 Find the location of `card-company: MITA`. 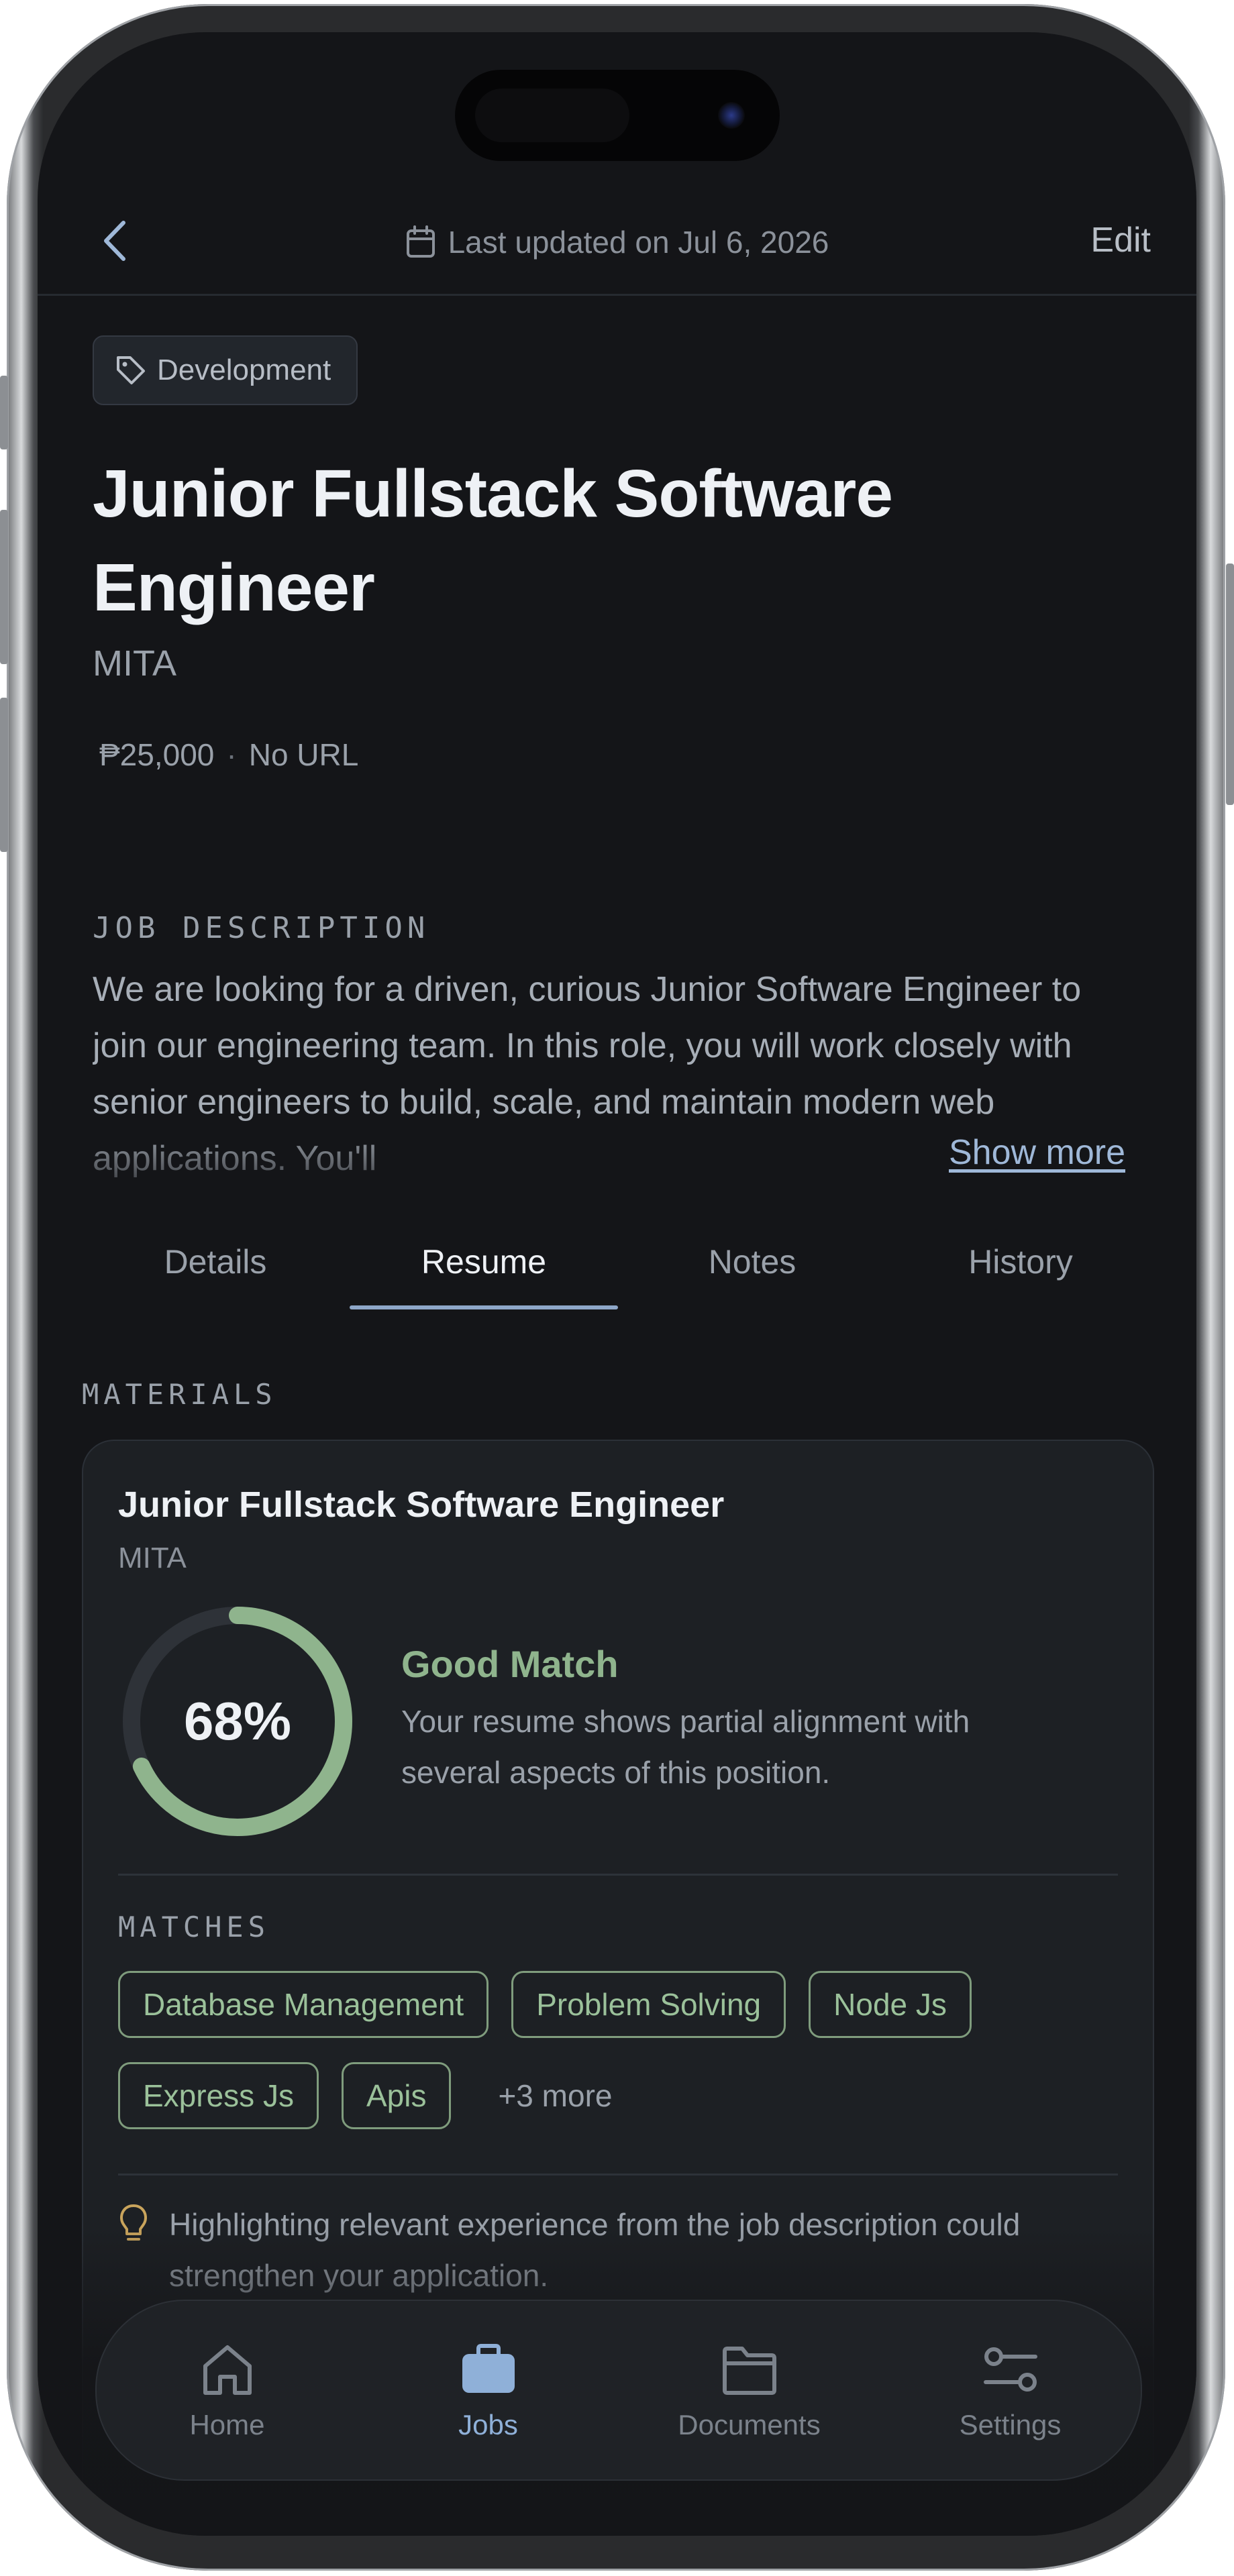

card-company: MITA is located at coordinates (152, 1558).